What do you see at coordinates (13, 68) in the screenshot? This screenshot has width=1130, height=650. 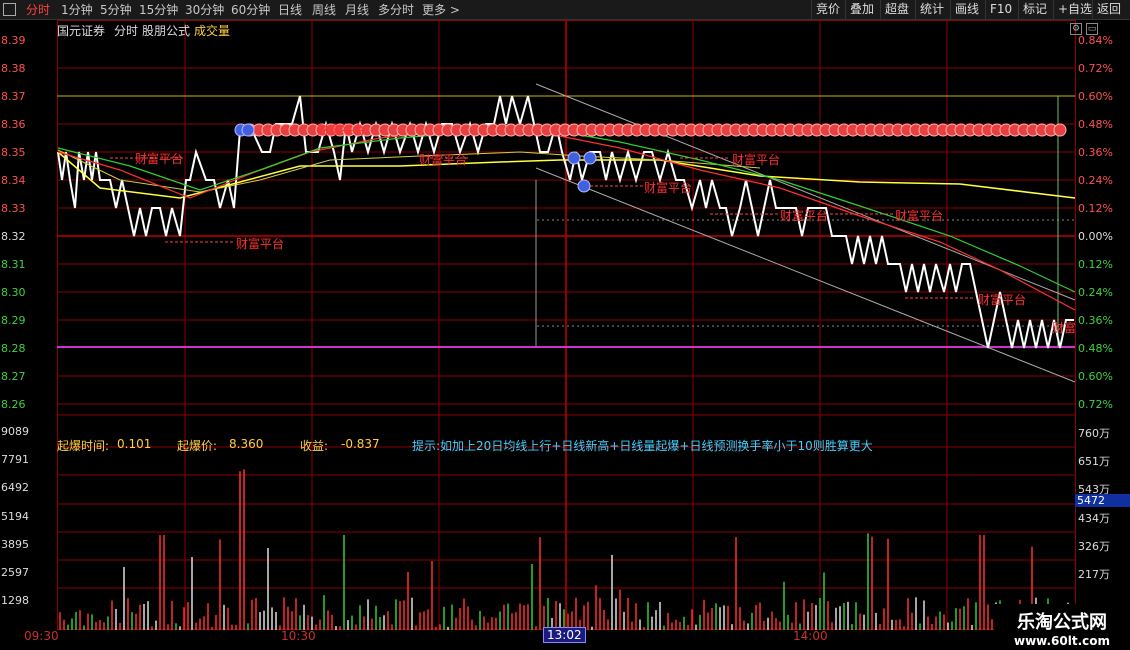 I see `price-label: 8.38` at bounding box center [13, 68].